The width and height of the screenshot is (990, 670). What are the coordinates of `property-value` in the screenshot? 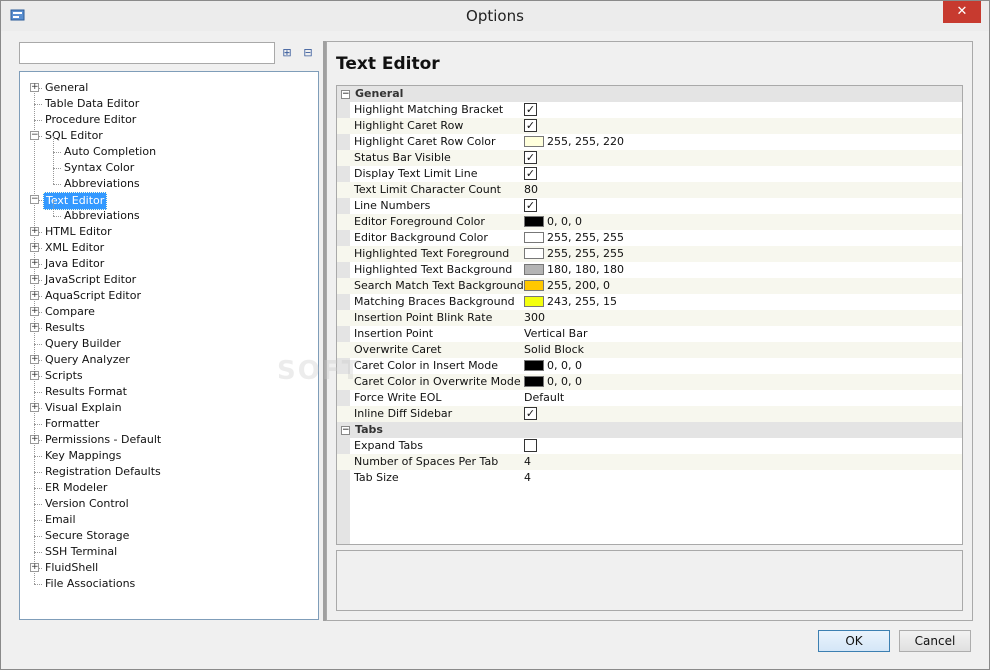 It's located at (530, 446).